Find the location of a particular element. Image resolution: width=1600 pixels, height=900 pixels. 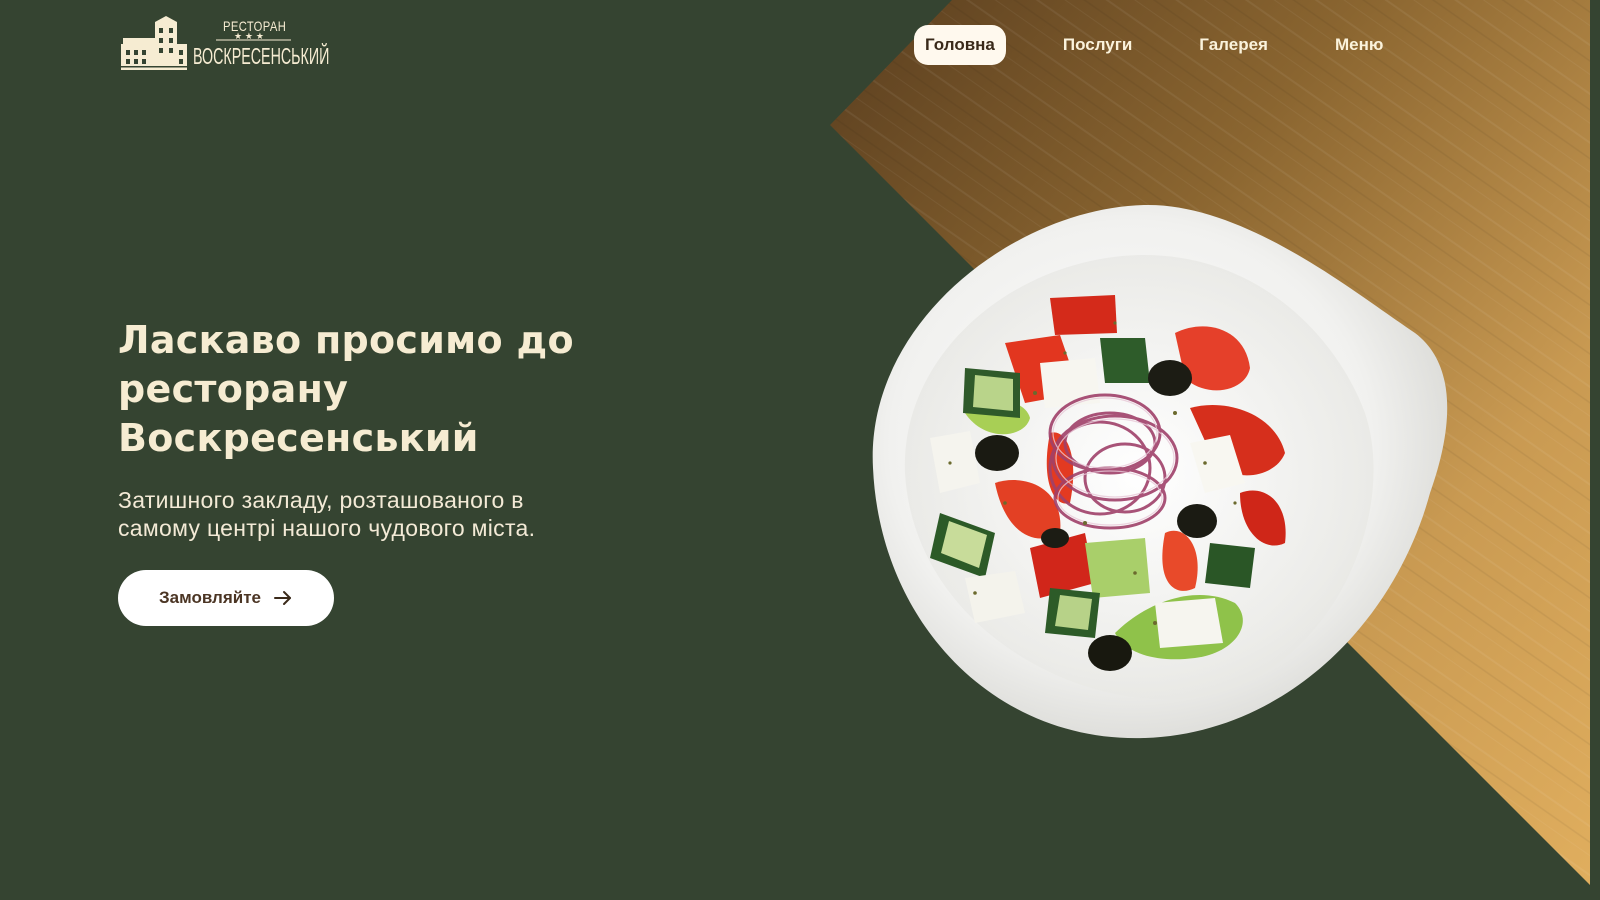

order-button-label: Замовляйте is located at coordinates (210, 597).